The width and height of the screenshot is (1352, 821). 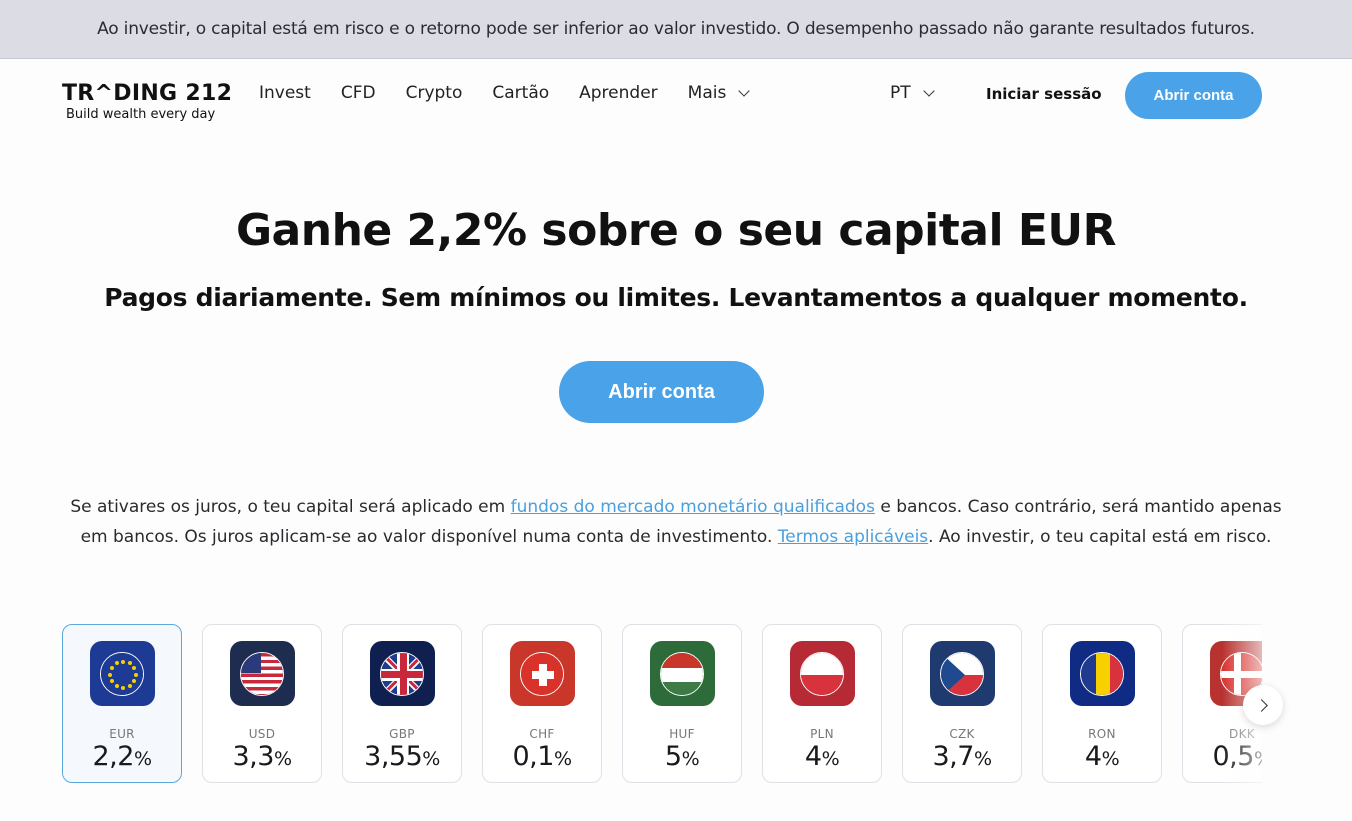 What do you see at coordinates (1044, 94) in the screenshot?
I see `login-link: Iniciar sessão` at bounding box center [1044, 94].